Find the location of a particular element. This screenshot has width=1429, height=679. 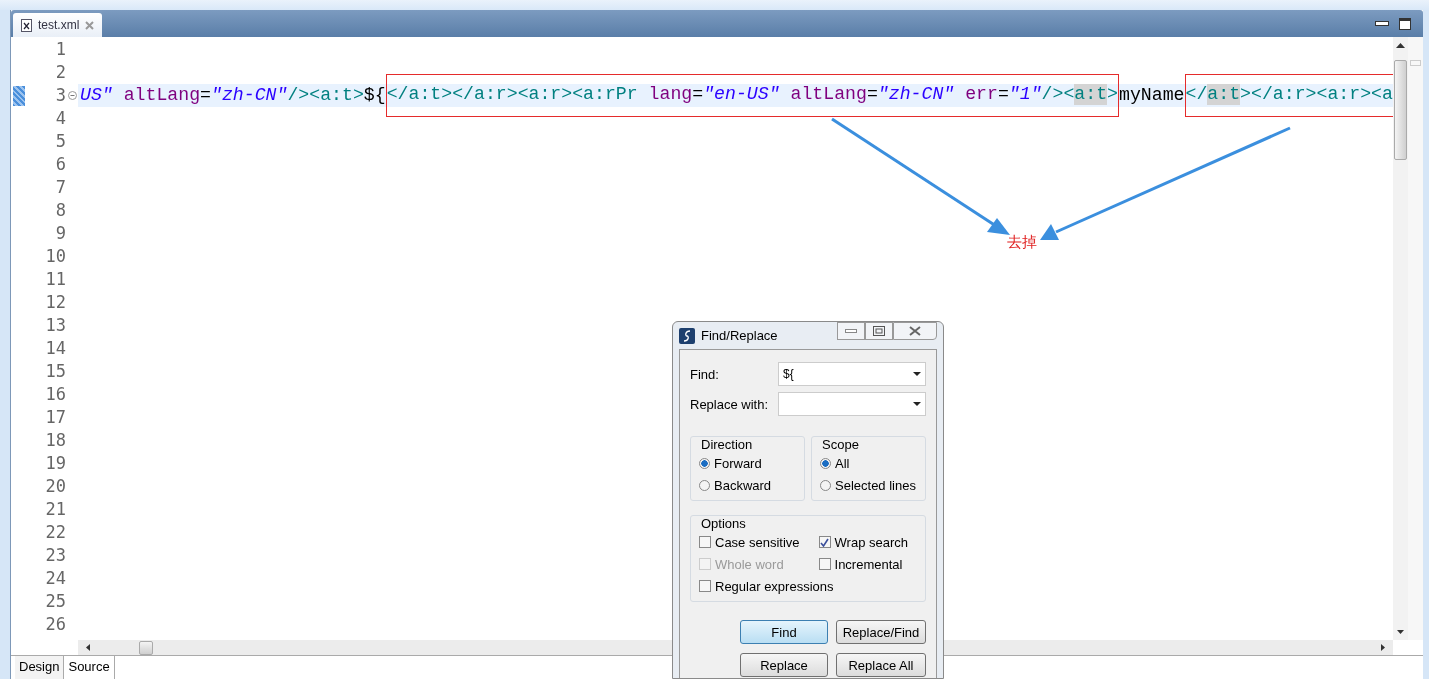

code-token: err is located at coordinates (981, 94).